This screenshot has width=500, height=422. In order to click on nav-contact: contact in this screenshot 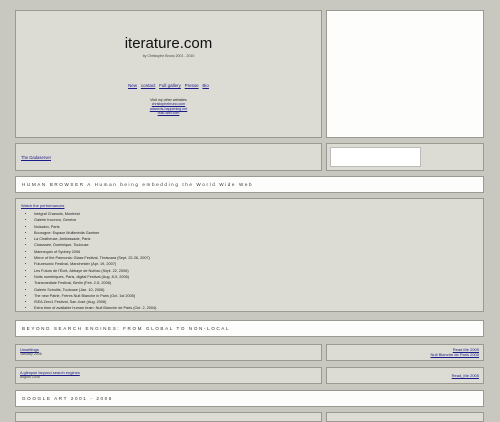, I will do `click(148, 85)`.